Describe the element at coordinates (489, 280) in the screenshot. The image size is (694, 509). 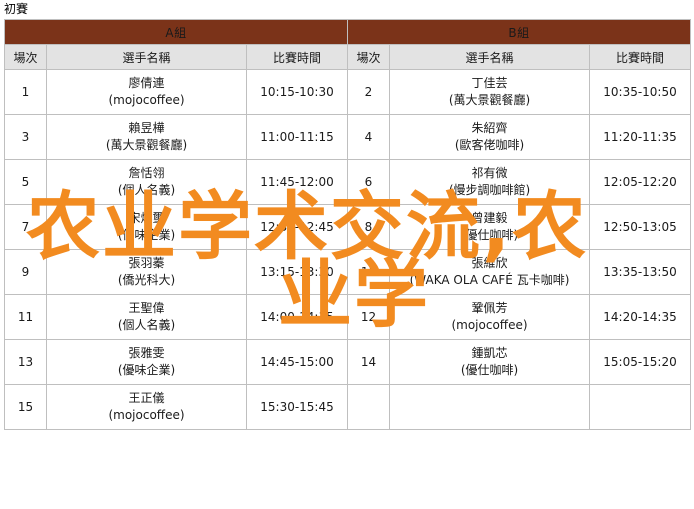
I see `player-org: (WAKA OLA CAFÉ 瓦卡咖啡)` at that location.